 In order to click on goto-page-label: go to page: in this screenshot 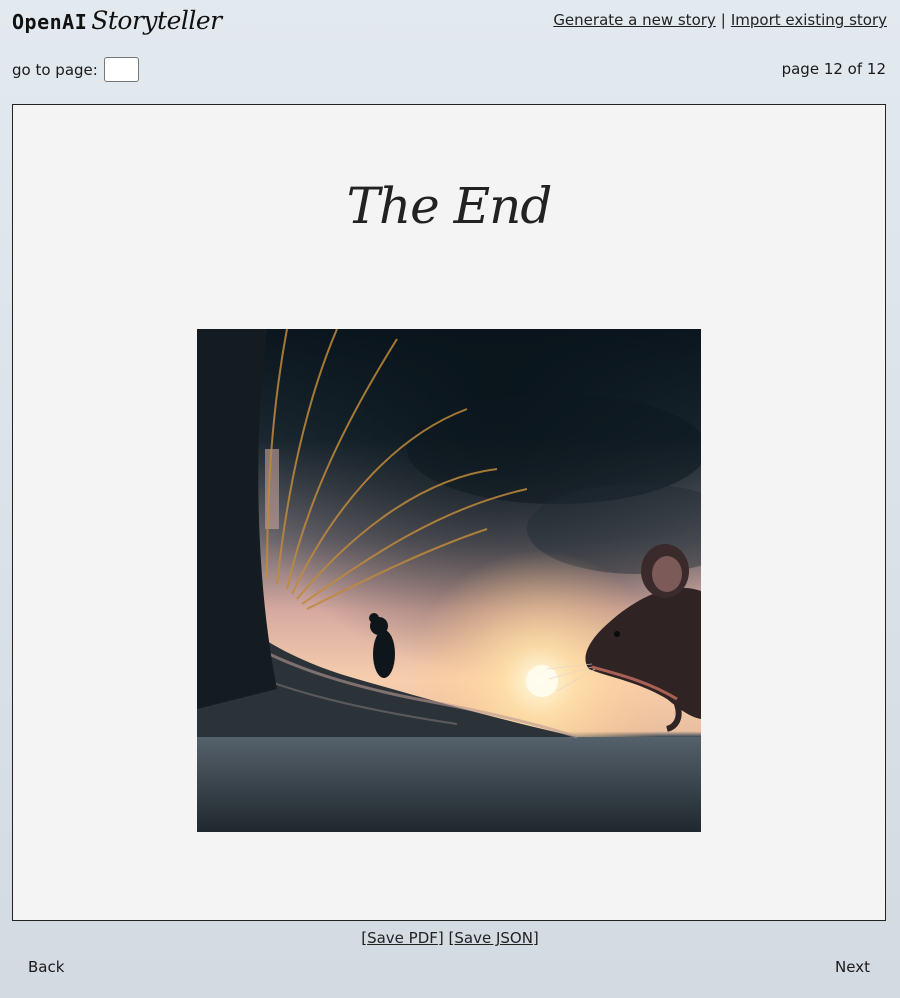, I will do `click(55, 69)`.